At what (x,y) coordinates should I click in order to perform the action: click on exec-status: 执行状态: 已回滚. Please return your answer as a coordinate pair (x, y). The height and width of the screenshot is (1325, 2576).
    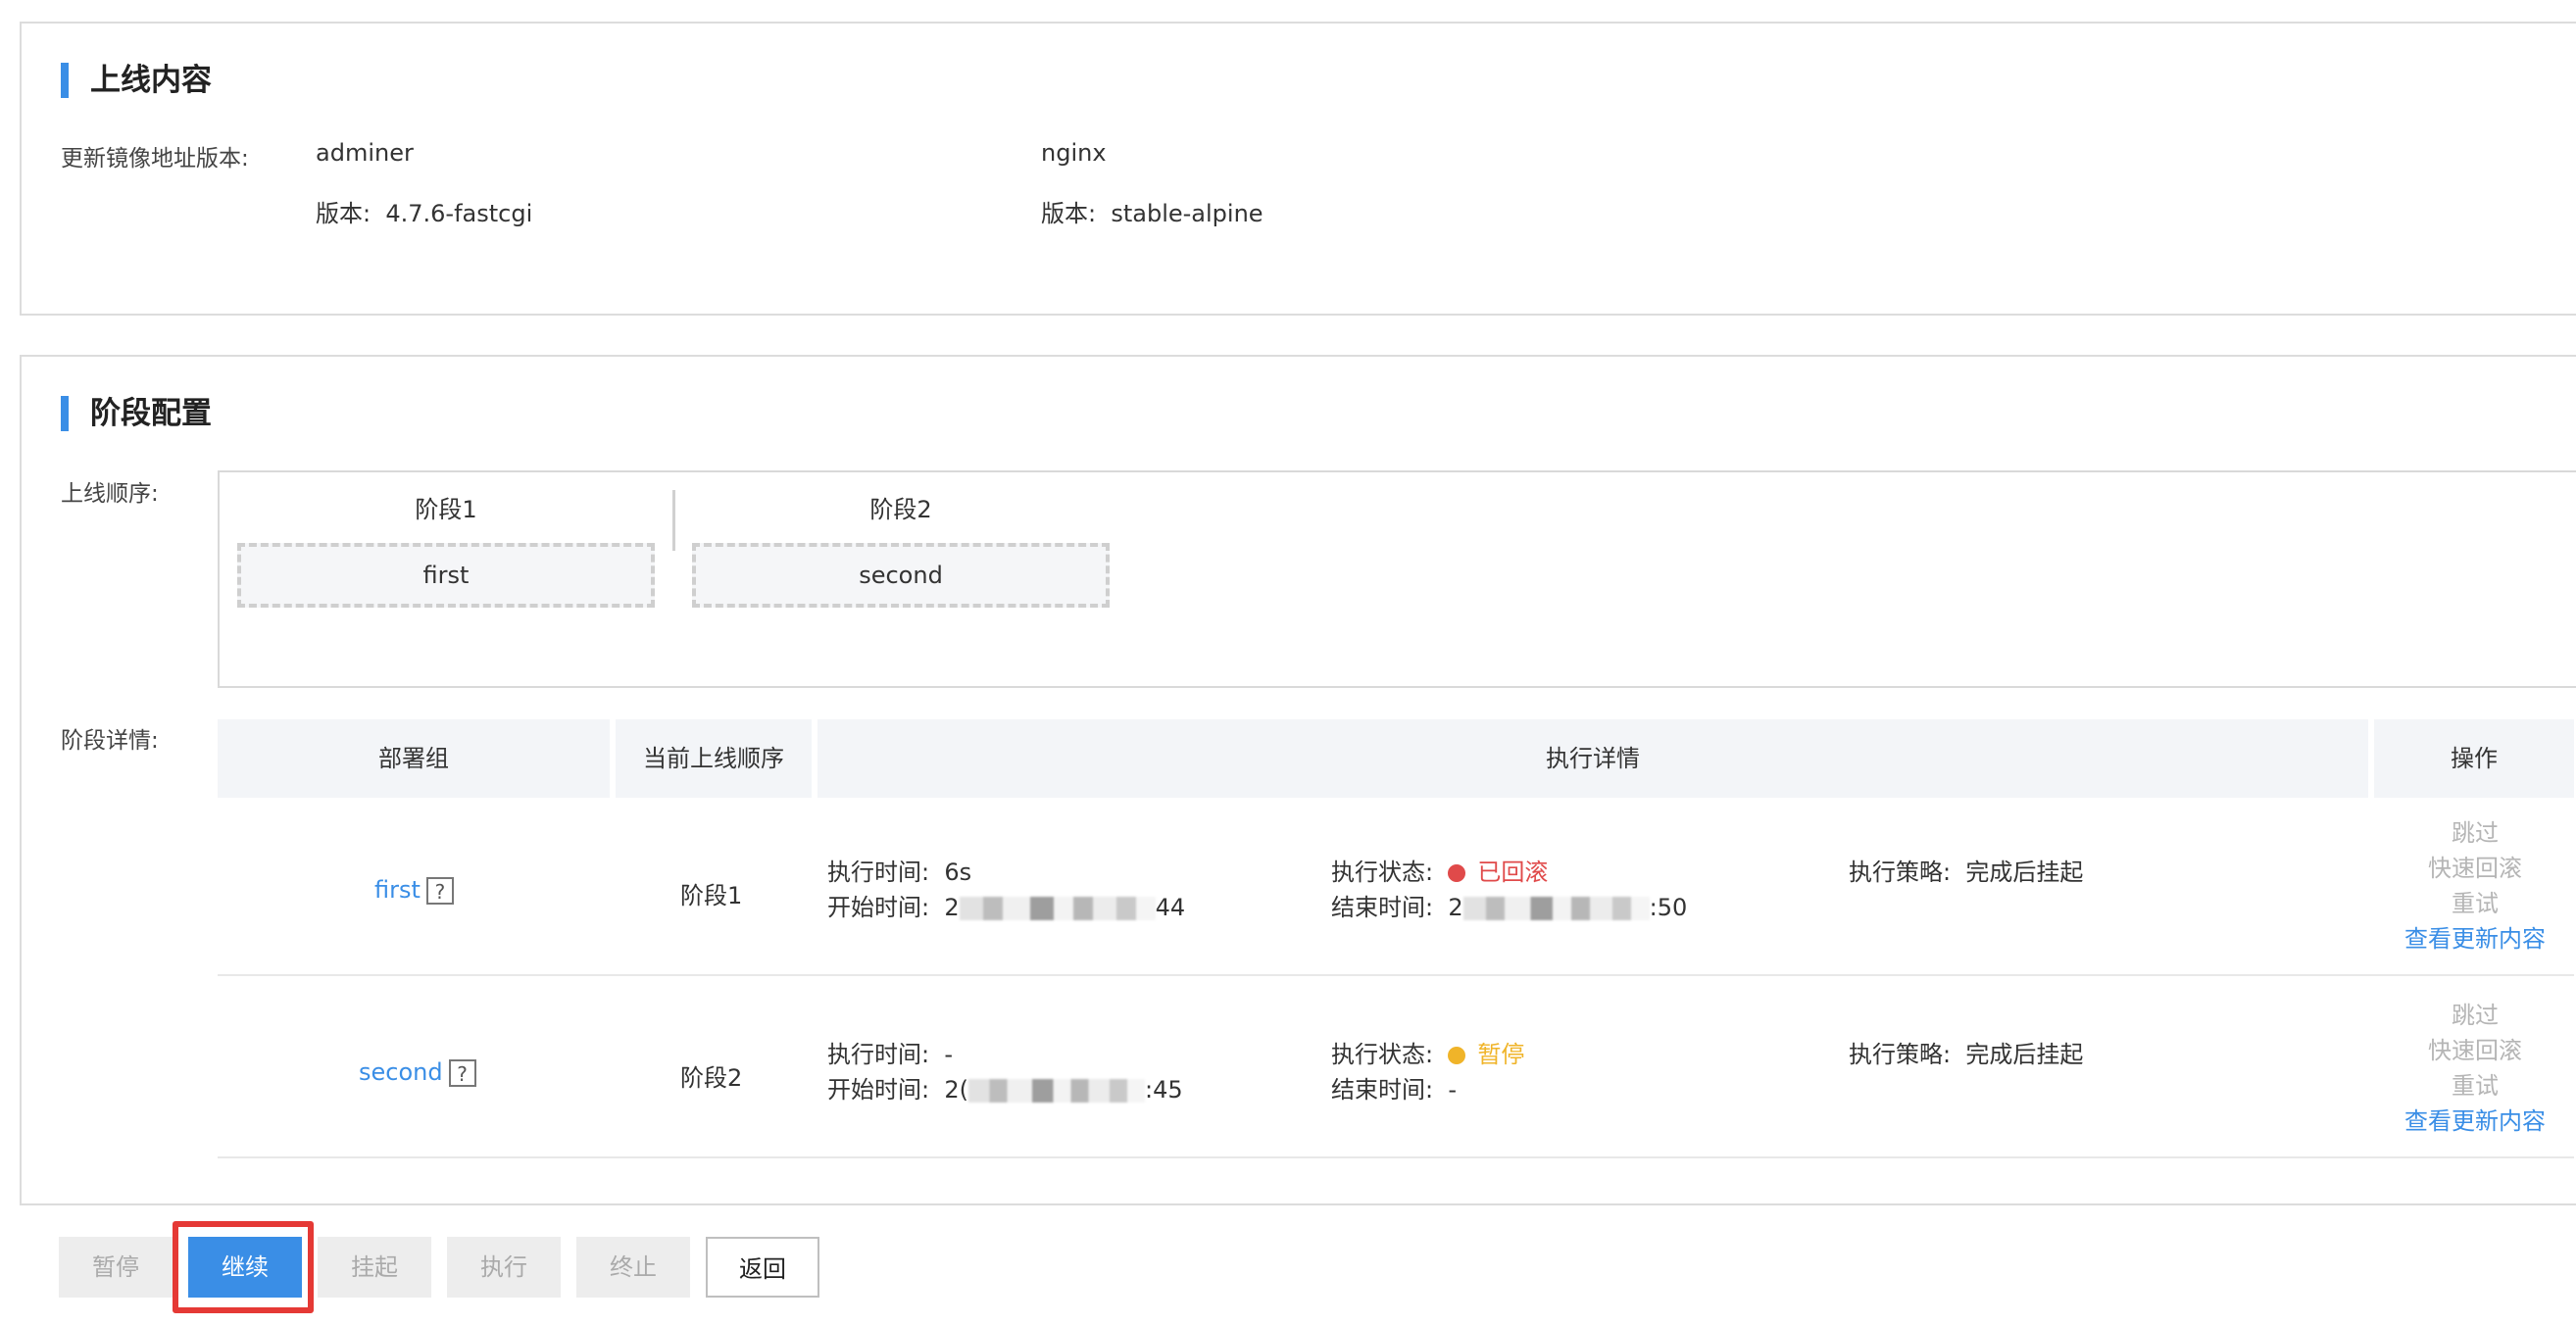
    Looking at the image, I should click on (1440, 872).